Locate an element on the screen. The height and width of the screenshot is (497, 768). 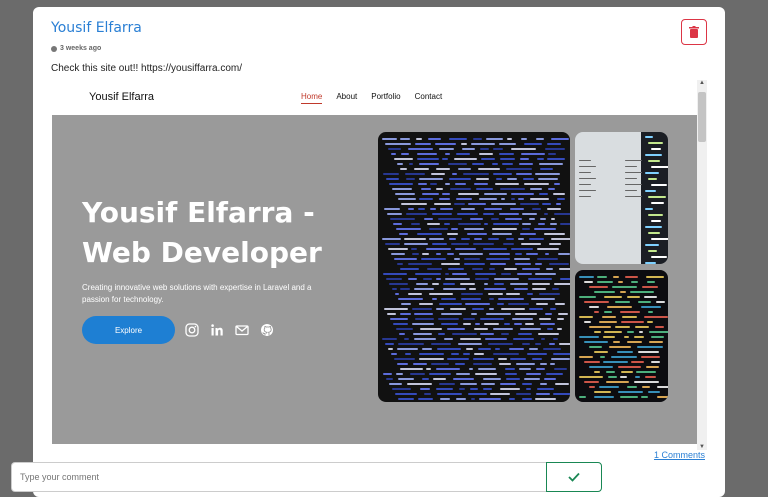
explore-button: Explore is located at coordinates (128, 330).